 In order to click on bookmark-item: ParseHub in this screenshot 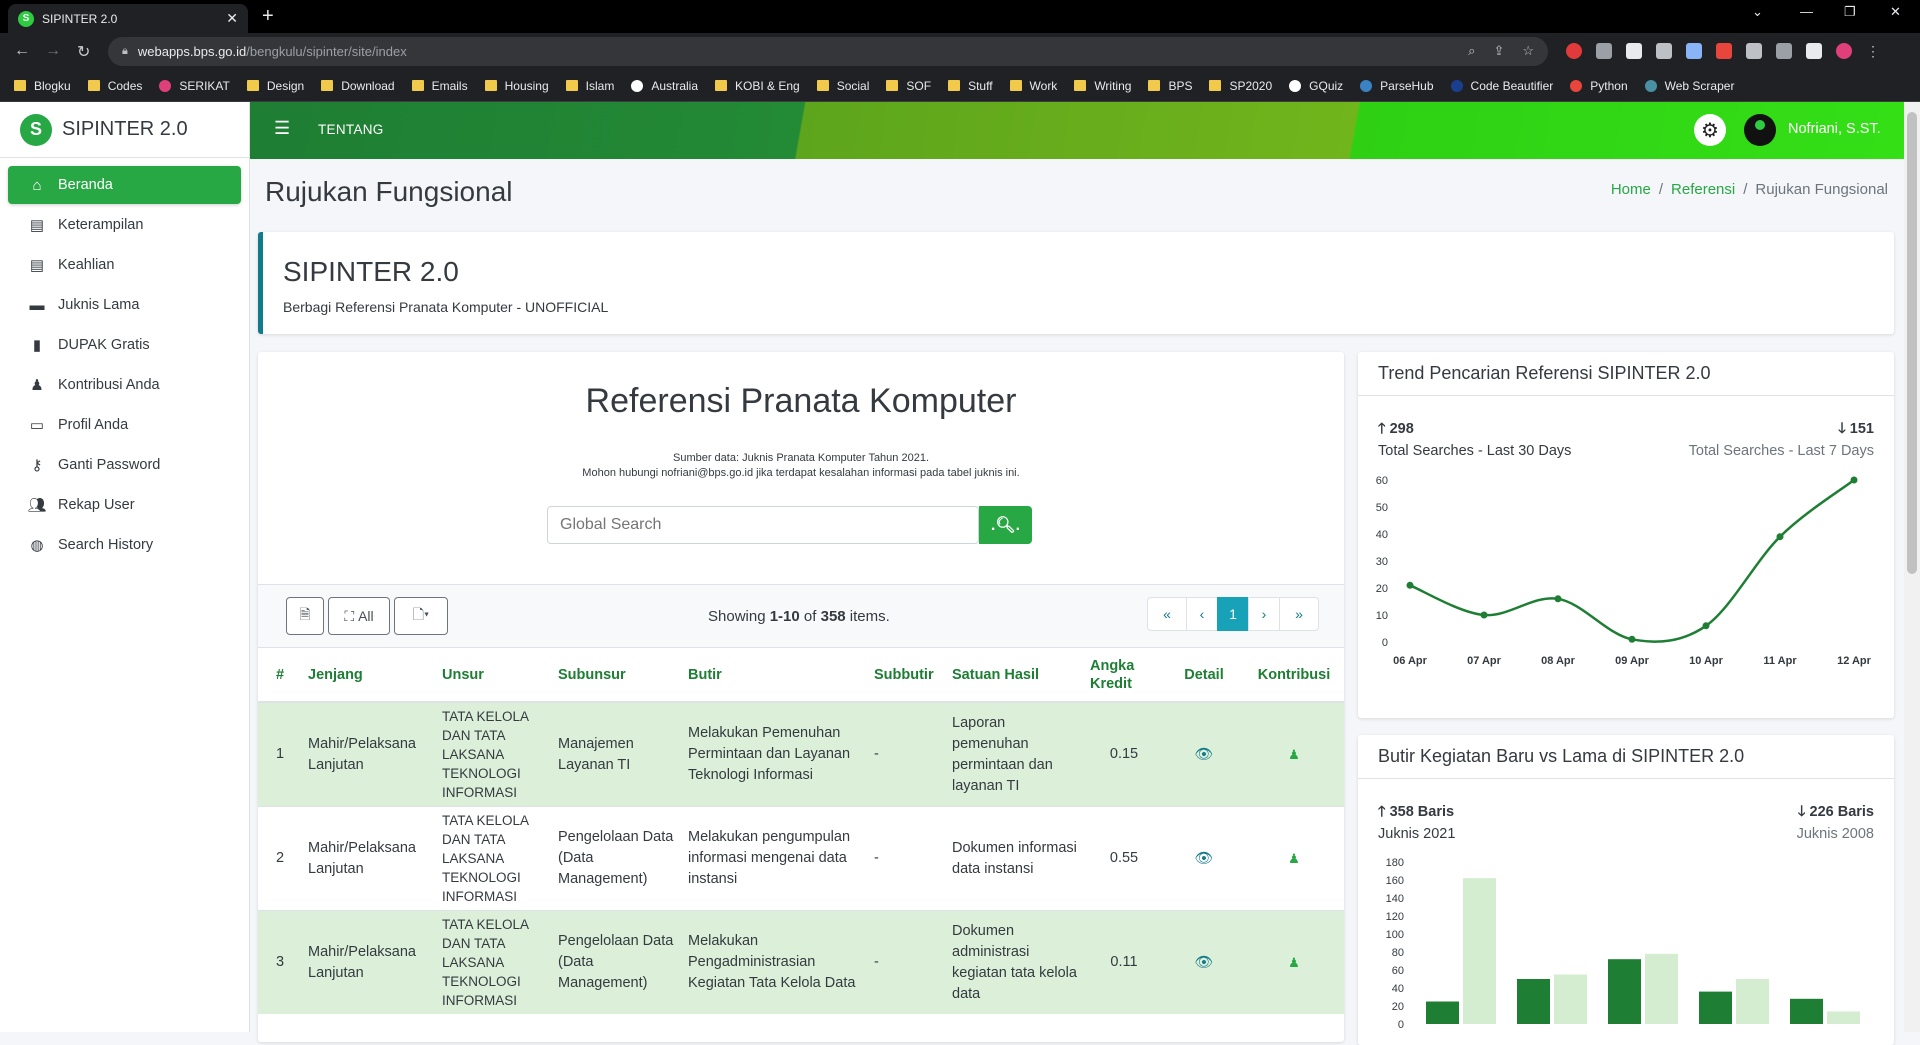, I will do `click(1397, 86)`.